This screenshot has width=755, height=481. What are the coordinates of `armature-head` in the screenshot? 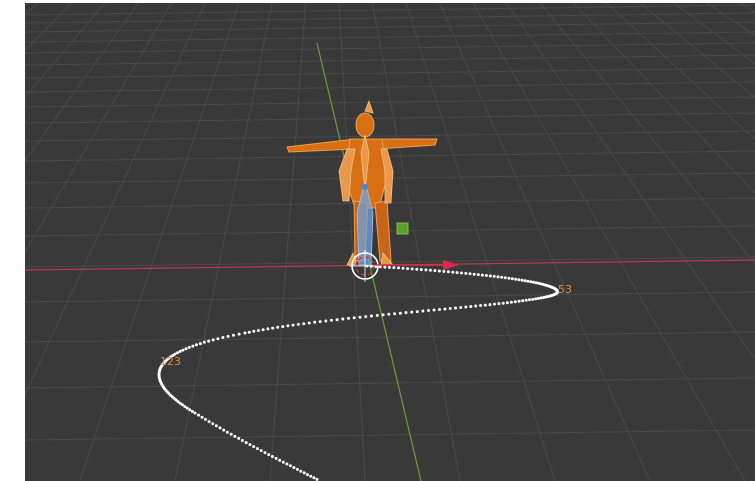 It's located at (365, 125).